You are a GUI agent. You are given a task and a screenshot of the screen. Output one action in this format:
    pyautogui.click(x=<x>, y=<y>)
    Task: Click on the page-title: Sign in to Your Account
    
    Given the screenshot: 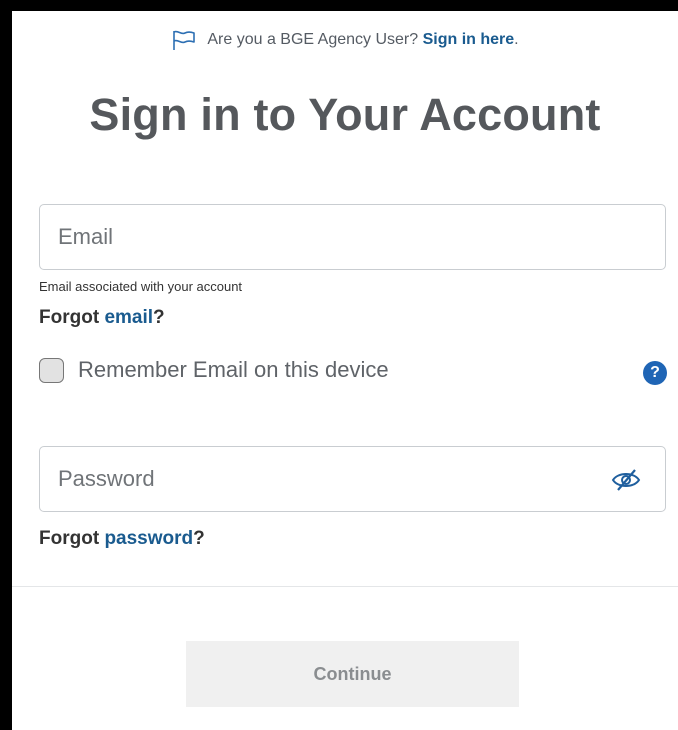 What is the action you would take?
    pyautogui.click(x=345, y=114)
    